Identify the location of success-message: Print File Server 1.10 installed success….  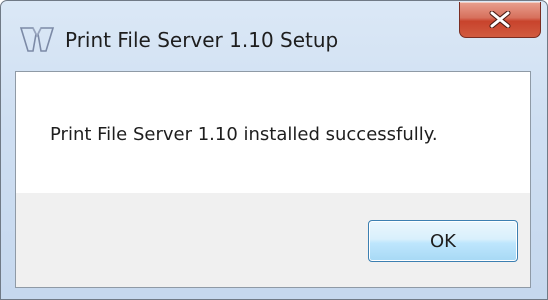
(244, 134).